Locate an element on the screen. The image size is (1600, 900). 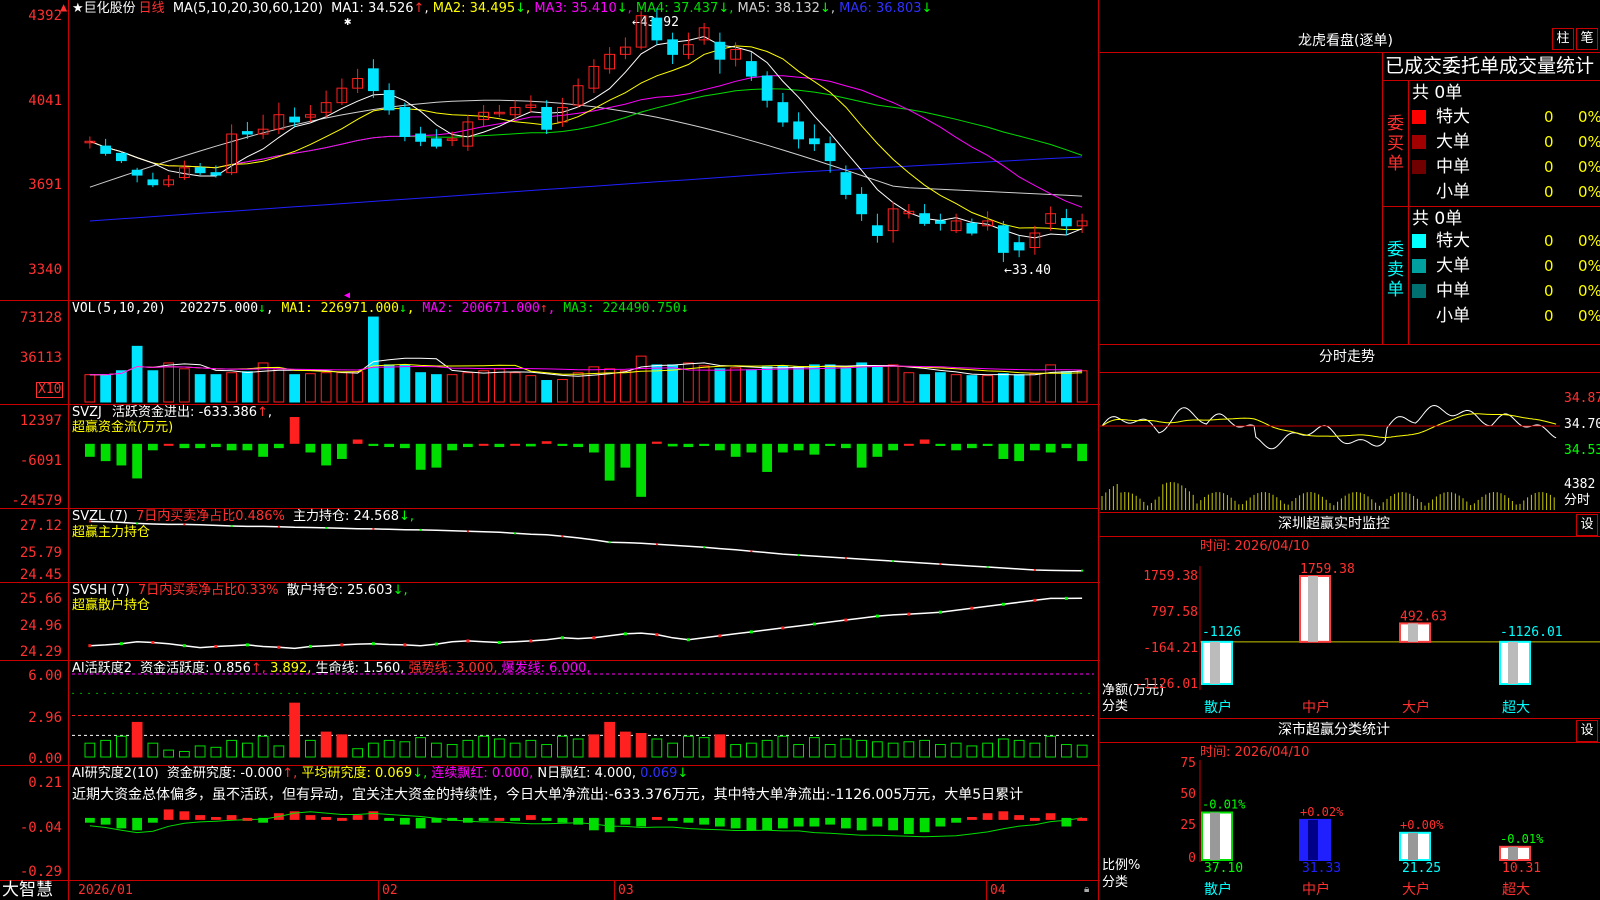
sz-class-value-label: 10.31 is located at coordinates (1521, 868).